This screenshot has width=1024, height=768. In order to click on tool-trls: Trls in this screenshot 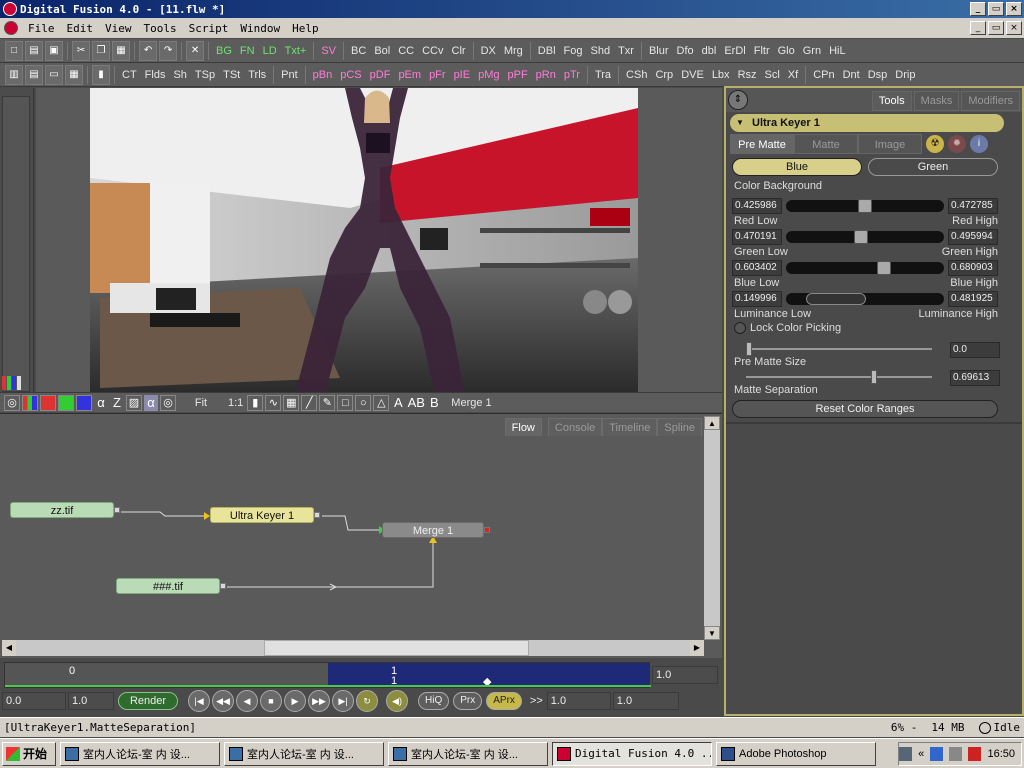, I will do `click(257, 75)`.